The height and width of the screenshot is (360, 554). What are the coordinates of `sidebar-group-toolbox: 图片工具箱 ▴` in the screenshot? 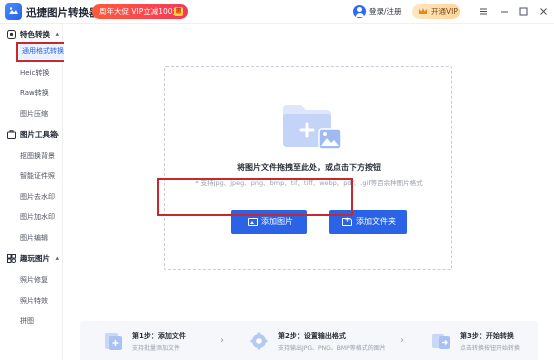 It's located at (31, 134).